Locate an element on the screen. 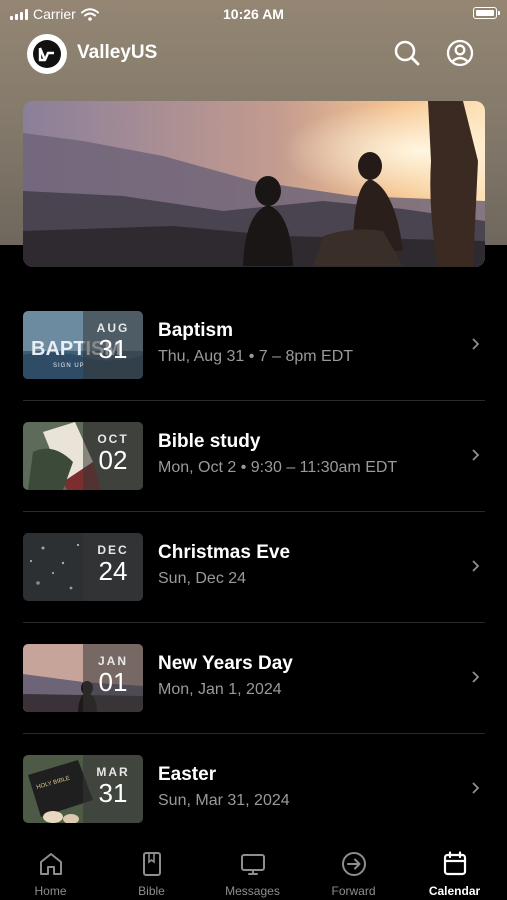 The height and width of the screenshot is (900, 507). event-details: Mon, Jan 1, 2024 is located at coordinates (220, 689).